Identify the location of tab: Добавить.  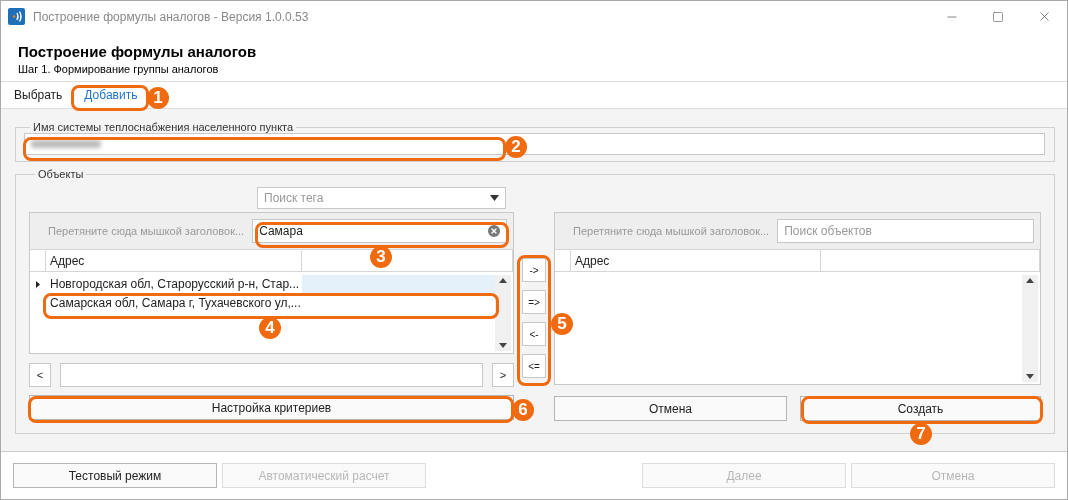
(111, 95).